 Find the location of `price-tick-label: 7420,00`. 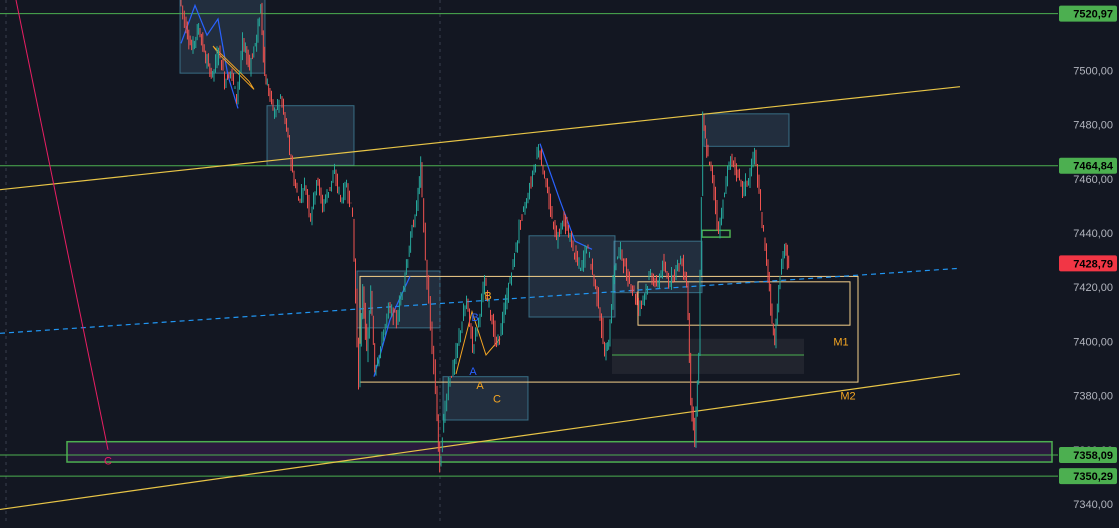

price-tick-label: 7420,00 is located at coordinates (1093, 288).